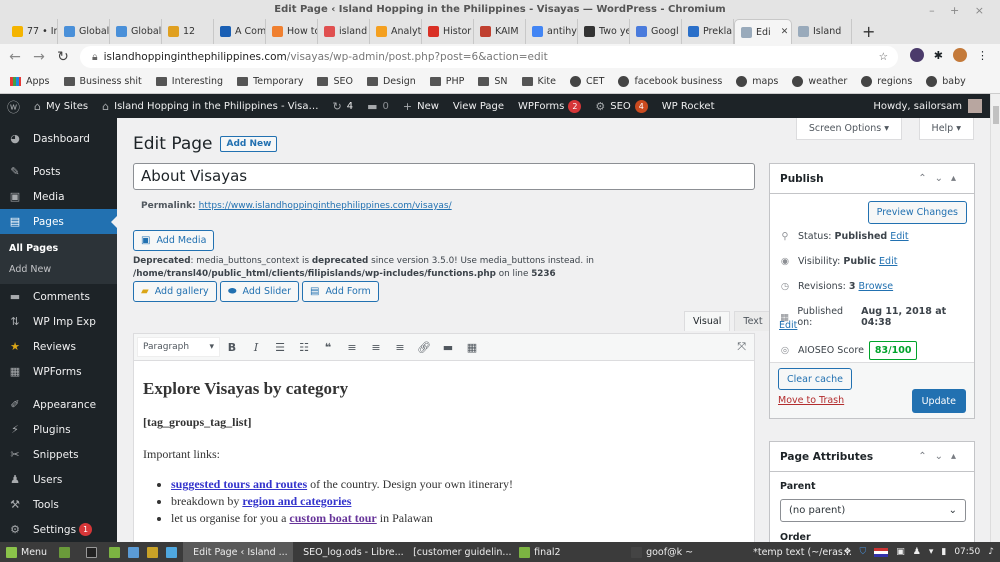 The image size is (1000, 562). Describe the element at coordinates (340, 291) in the screenshot. I see `add-form-button: ▤ Add Form` at that location.